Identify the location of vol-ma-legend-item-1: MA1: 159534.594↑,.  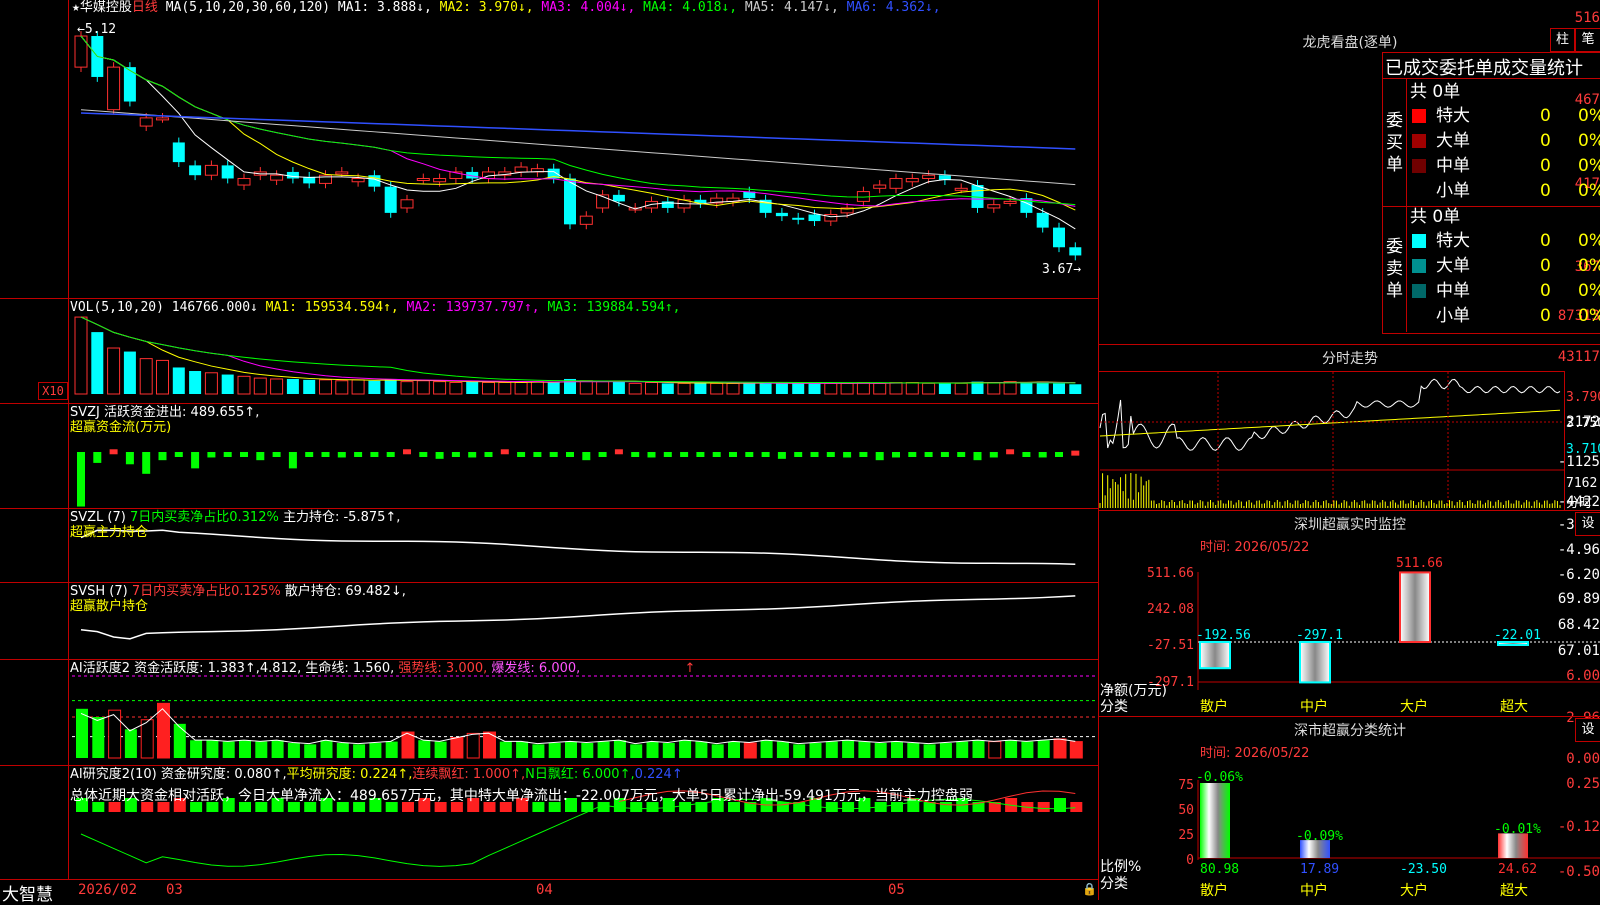
(328, 307).